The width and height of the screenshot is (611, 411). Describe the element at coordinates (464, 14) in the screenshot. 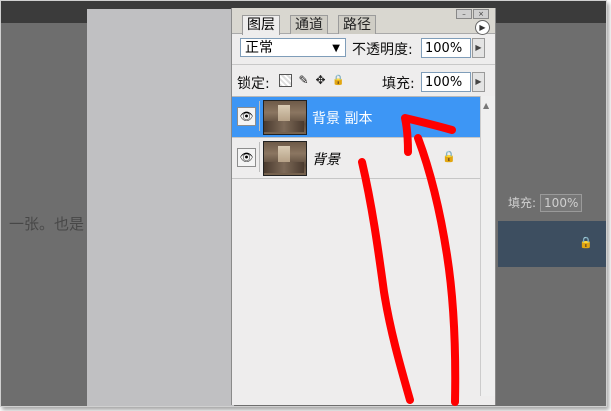

I see `minimize-panel-button: –` at that location.